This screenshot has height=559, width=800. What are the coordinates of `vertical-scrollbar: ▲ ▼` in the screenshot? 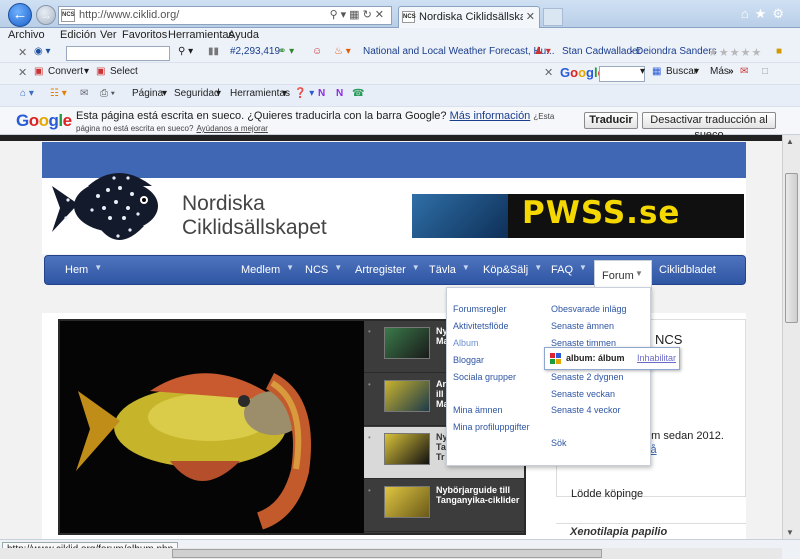 It's located at (791, 337).